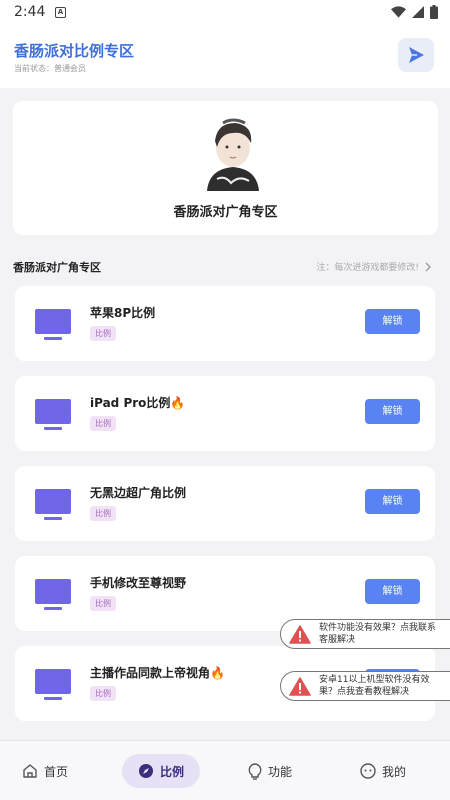 This screenshot has height=800, width=450. Describe the element at coordinates (225, 57) in the screenshot. I see `app-header: 香肠派对比例专区 当前状态：普通会员` at that location.